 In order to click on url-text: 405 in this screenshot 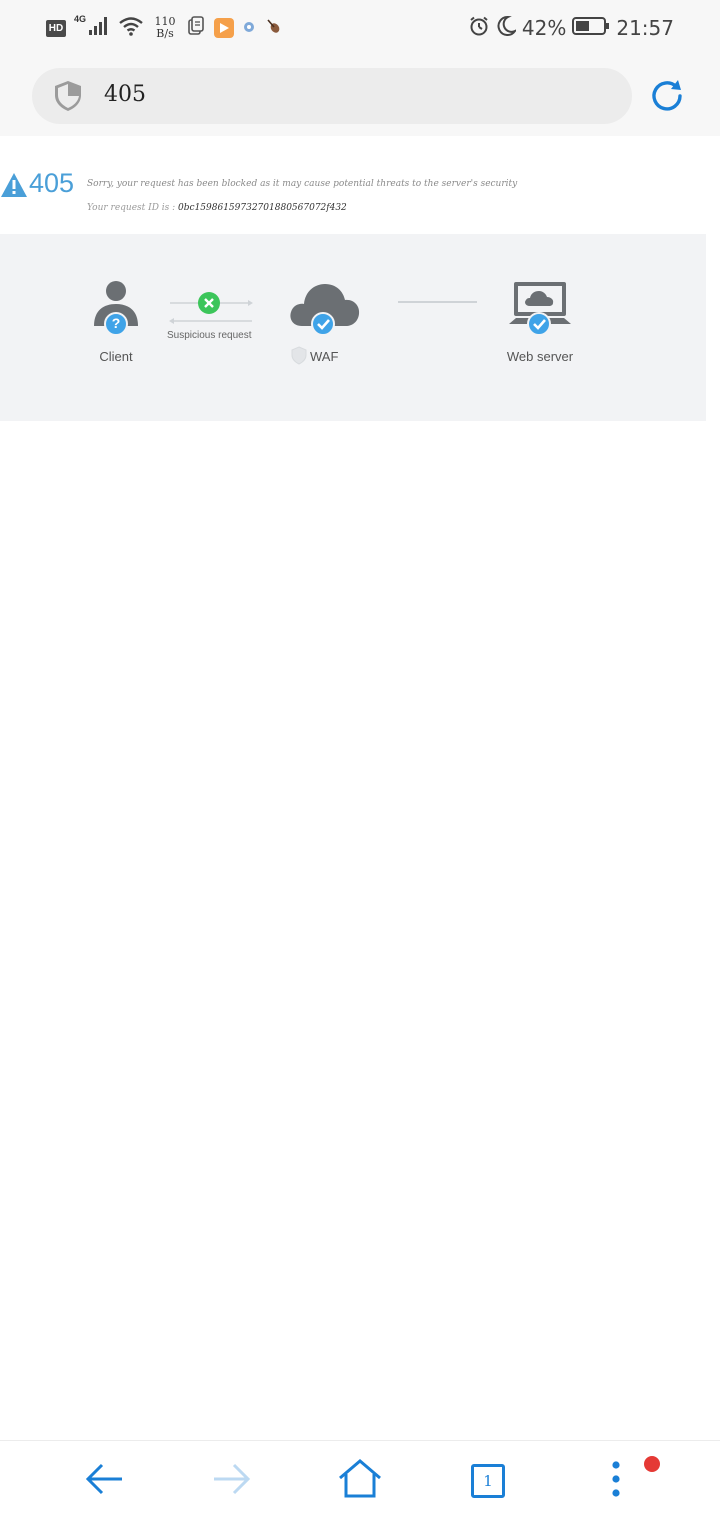, I will do `click(125, 94)`.